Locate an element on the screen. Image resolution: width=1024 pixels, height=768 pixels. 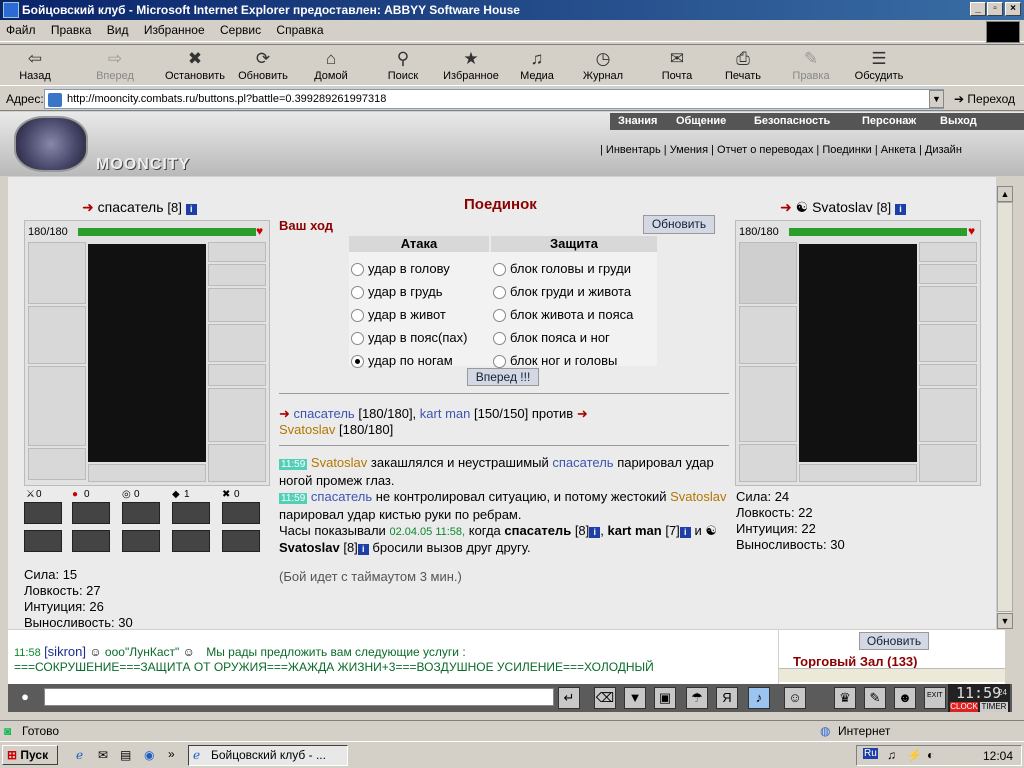
refresh-button: ⟳ Обновить is located at coordinates (263, 67).